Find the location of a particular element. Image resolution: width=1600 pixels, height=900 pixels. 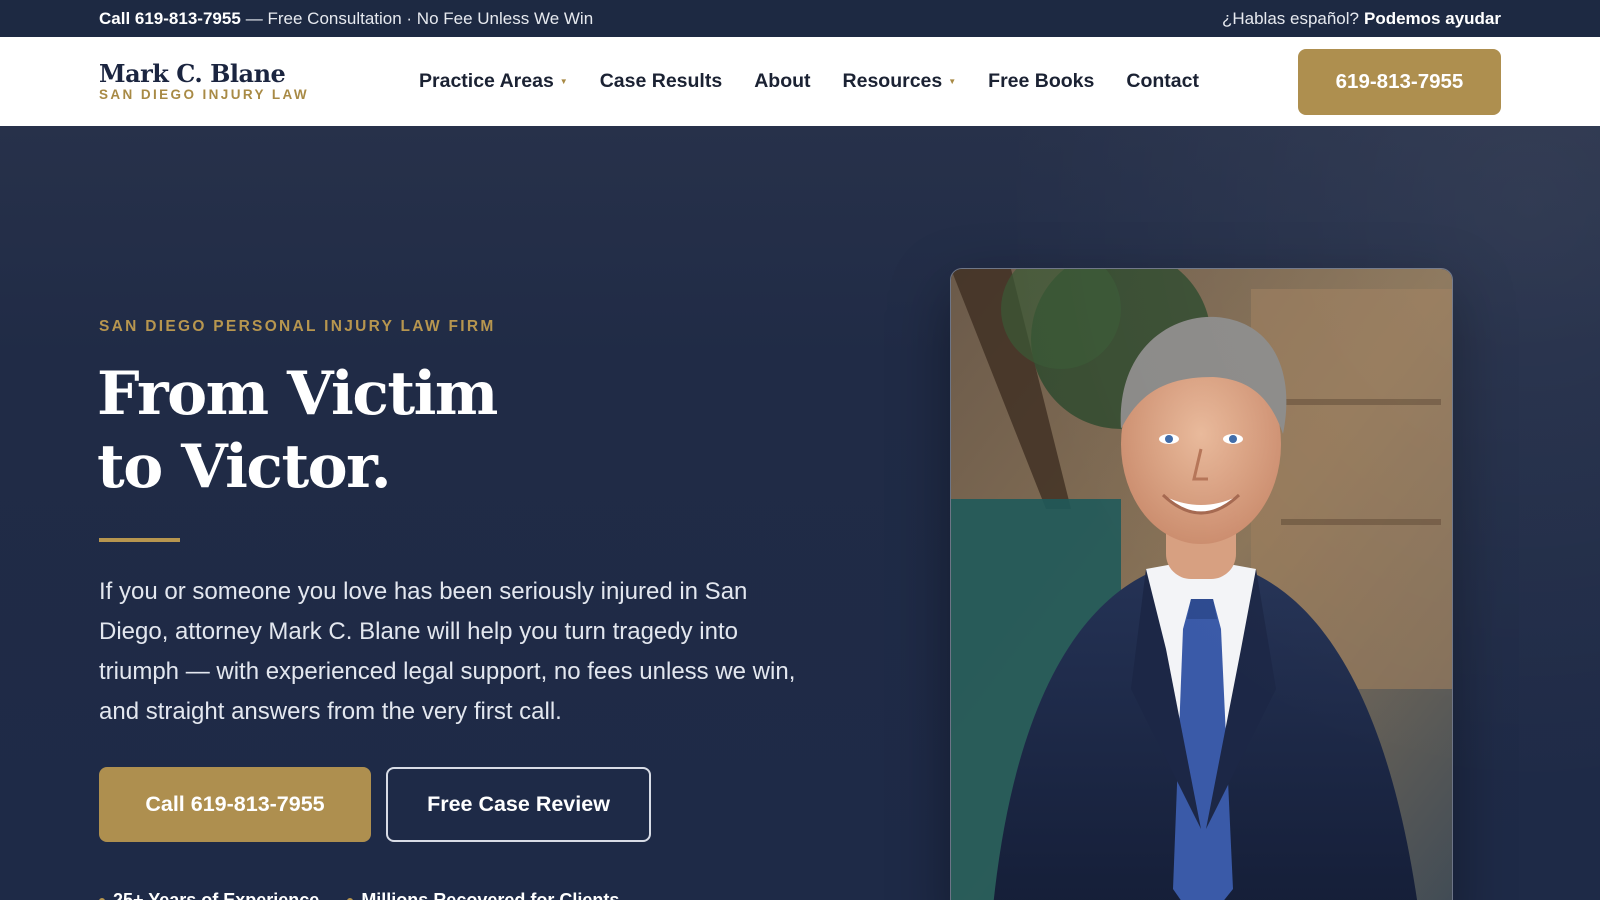

nav-item-free-books: Free Books is located at coordinates (1041, 81).